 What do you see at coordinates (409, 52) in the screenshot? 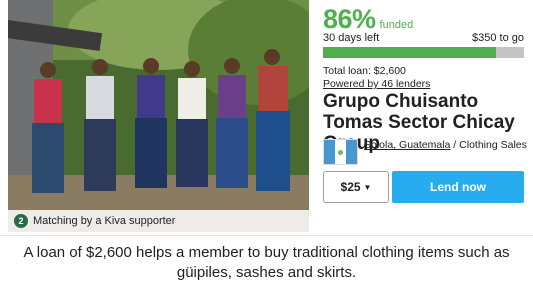
I see `funding-progress-fill` at bounding box center [409, 52].